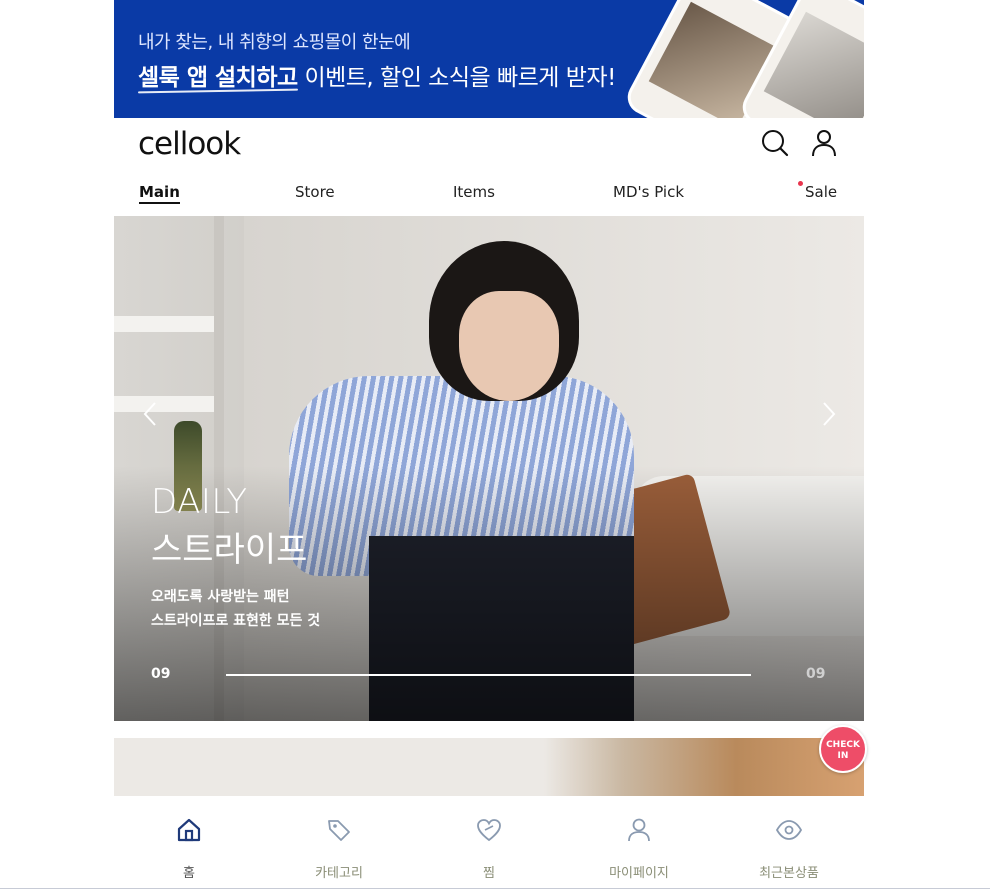  What do you see at coordinates (339, 830) in the screenshot?
I see `tag-icon` at bounding box center [339, 830].